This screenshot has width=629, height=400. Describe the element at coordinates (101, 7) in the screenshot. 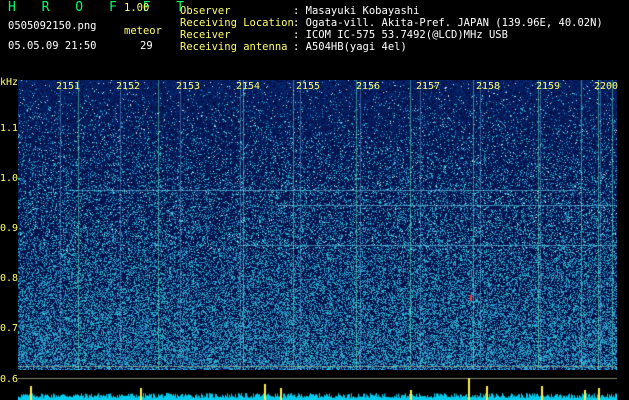

I see `app-logo: H R O F F T` at that location.